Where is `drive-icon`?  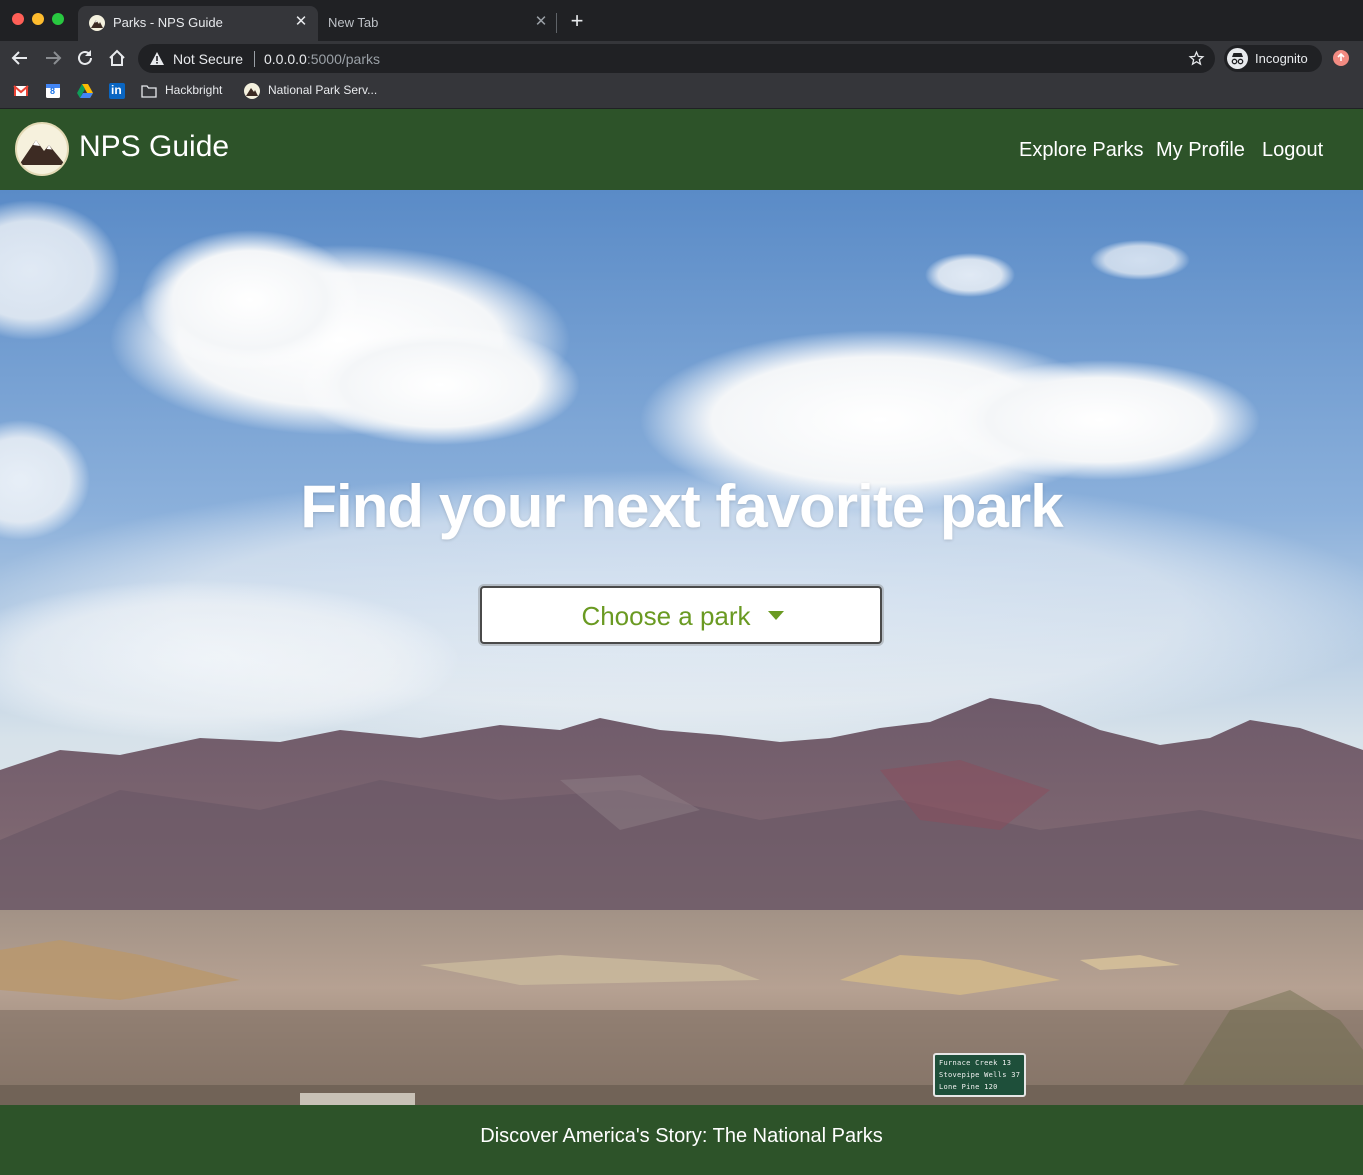 drive-icon is located at coordinates (85, 91).